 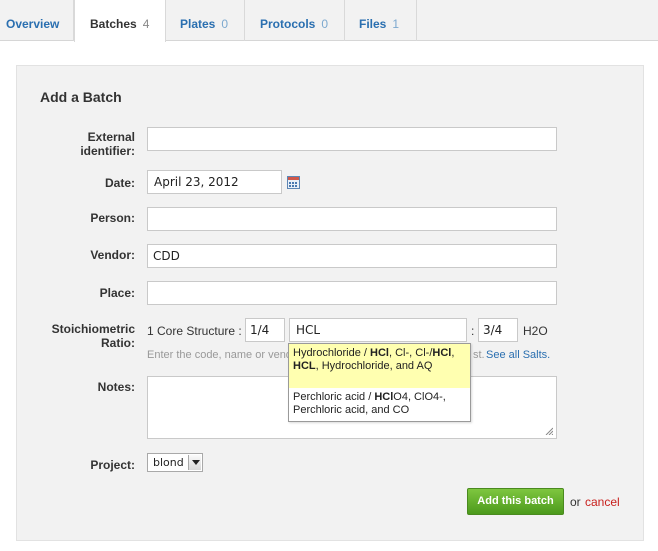 What do you see at coordinates (214, 182) in the screenshot?
I see `date-input: April 23, 2012` at bounding box center [214, 182].